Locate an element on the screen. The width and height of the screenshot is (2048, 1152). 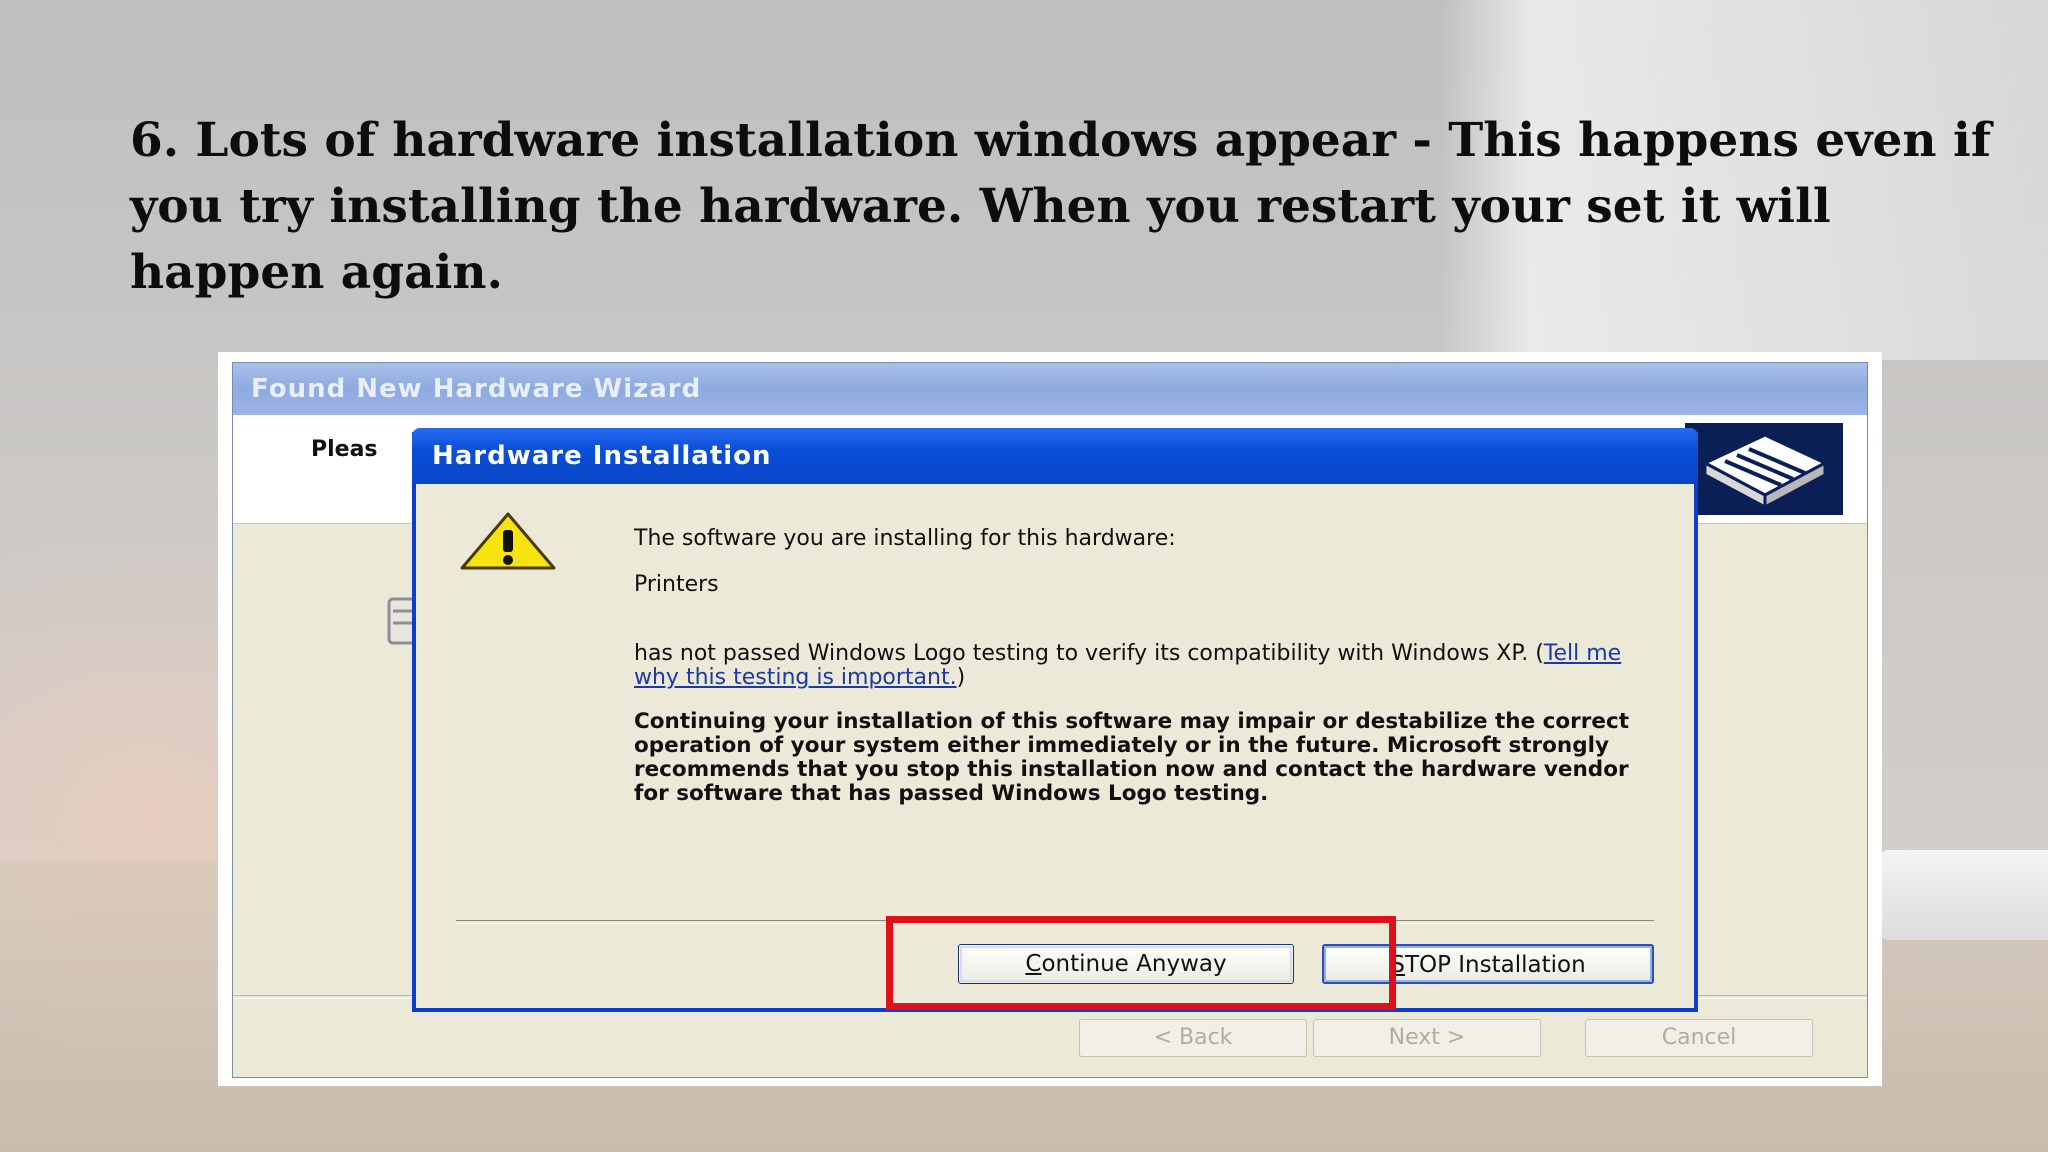
red-highlight-box is located at coordinates (1141, 963).